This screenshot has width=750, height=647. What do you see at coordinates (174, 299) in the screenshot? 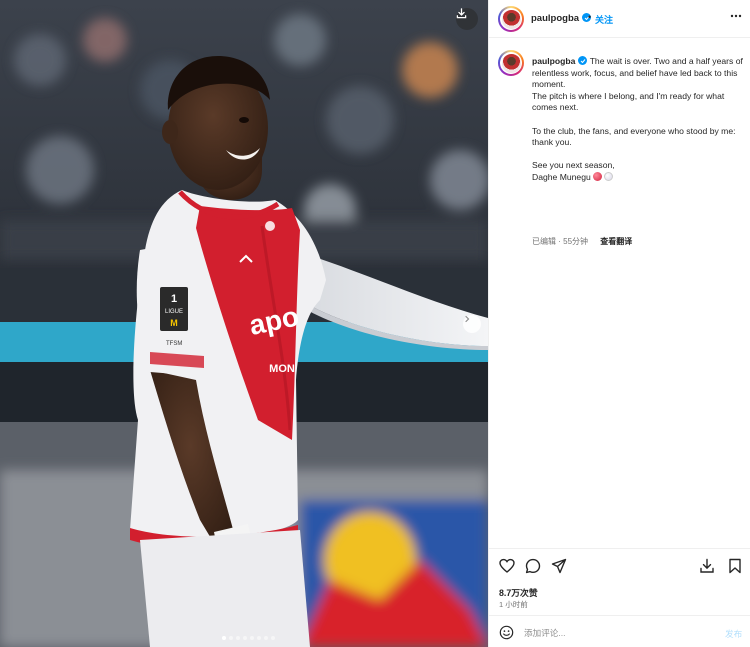
I see `patch-number: 1` at bounding box center [174, 299].